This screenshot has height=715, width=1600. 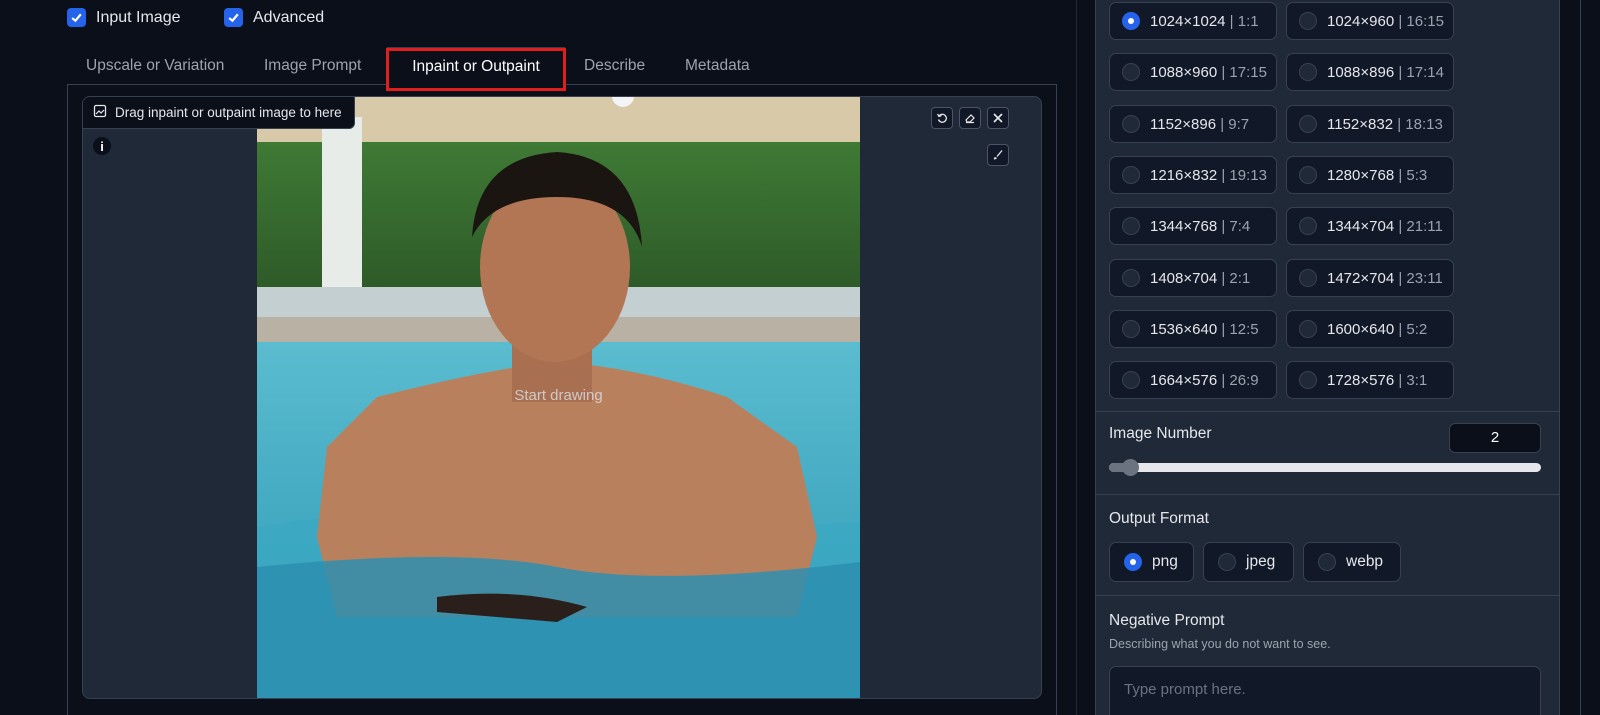 I want to click on image-number-slider, so click(x=1325, y=467).